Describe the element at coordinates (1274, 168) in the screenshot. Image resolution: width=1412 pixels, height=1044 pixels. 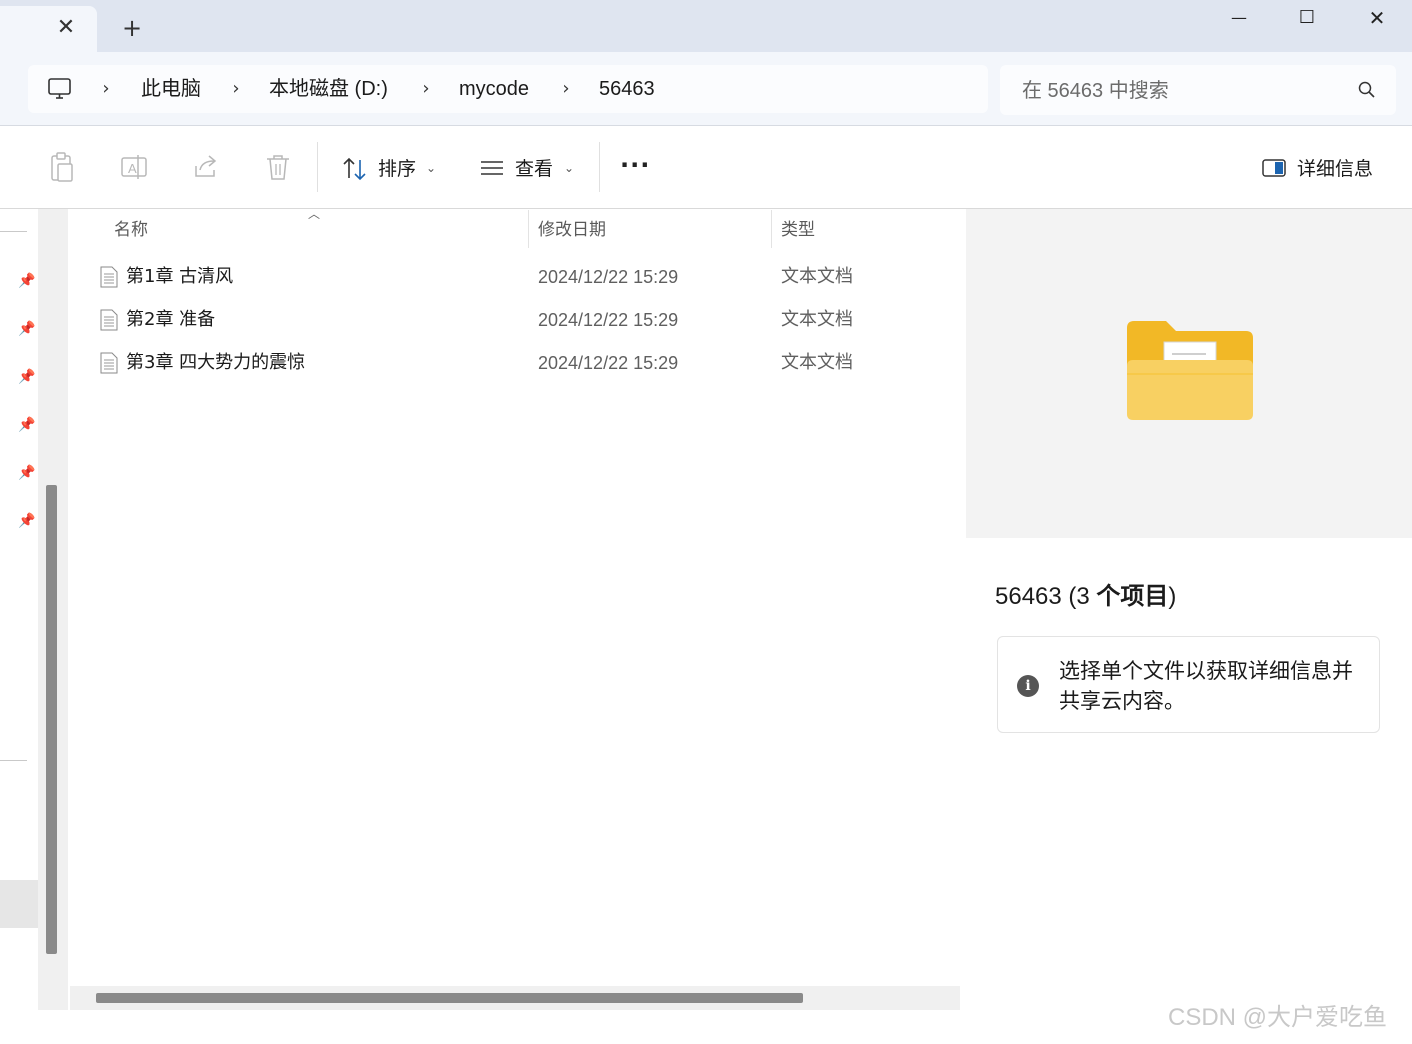
I see `details-pane-icon` at that location.